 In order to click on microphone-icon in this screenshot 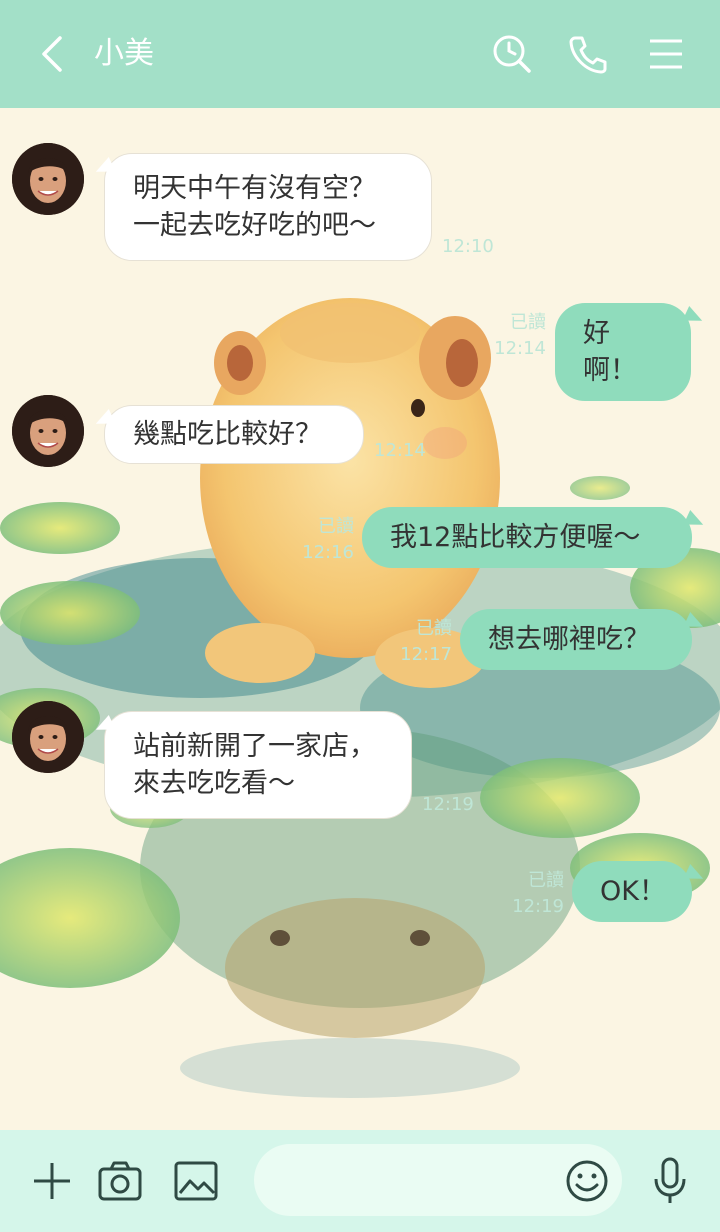, I will do `click(670, 1180)`.